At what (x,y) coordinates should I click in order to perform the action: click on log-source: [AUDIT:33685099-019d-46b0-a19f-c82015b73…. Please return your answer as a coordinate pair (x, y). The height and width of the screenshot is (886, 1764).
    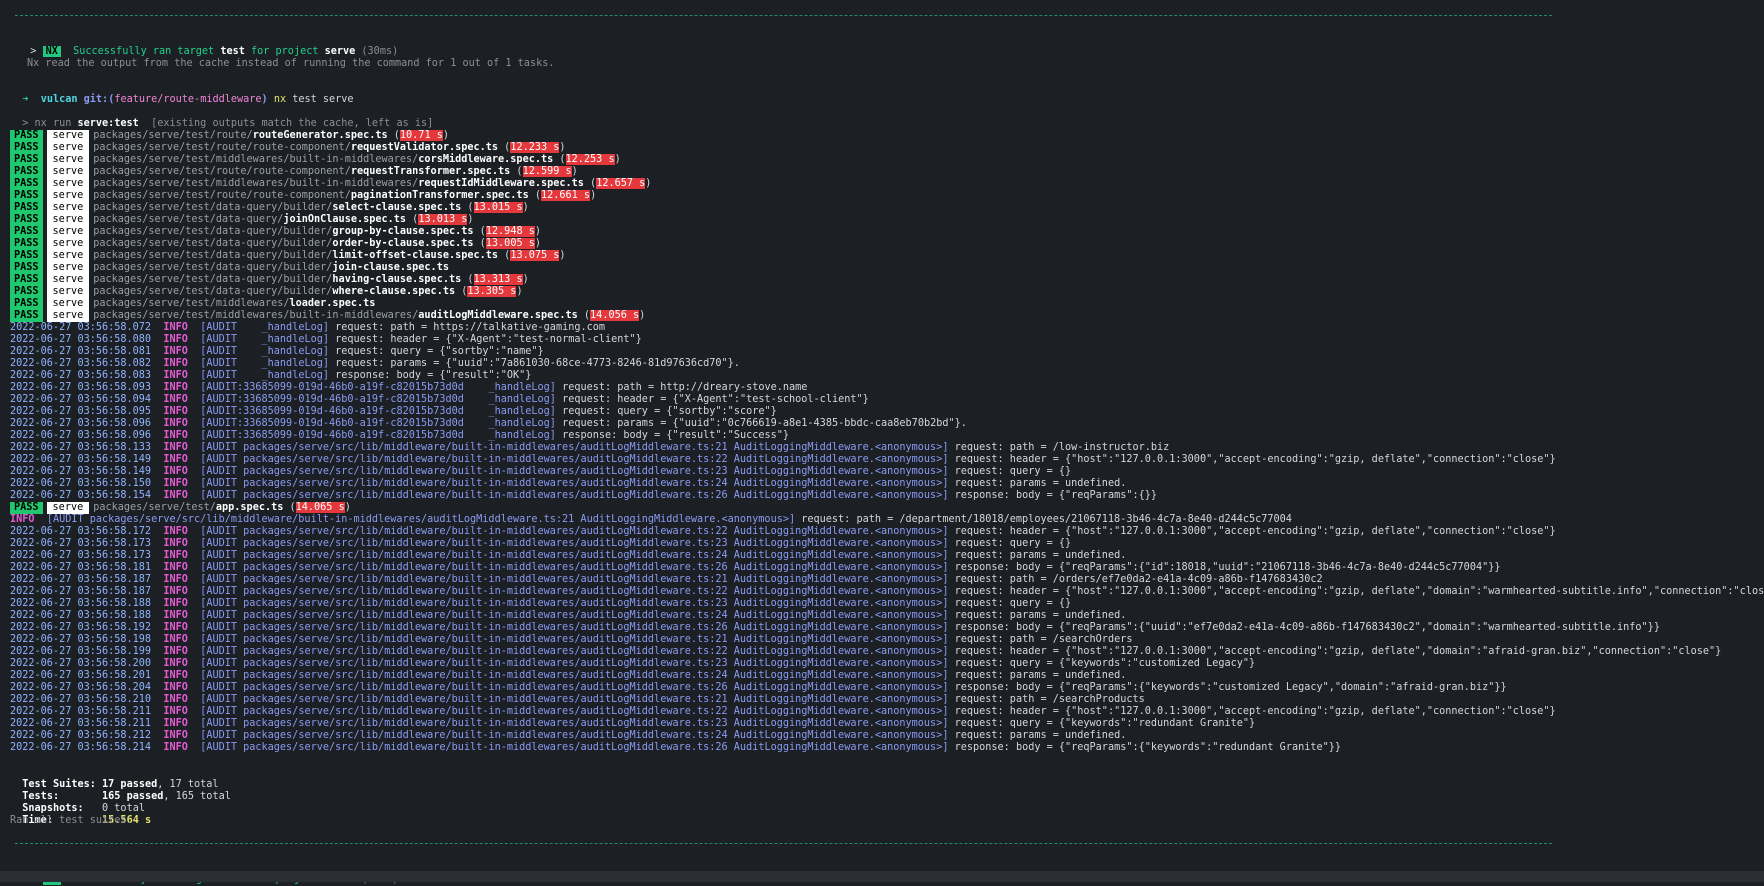
    Looking at the image, I should click on (378, 387).